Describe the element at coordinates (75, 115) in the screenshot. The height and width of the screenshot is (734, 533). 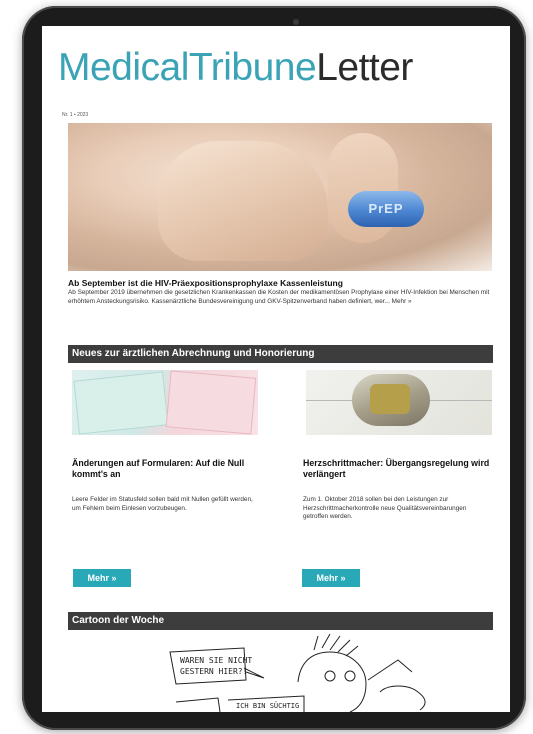
I see `issue-number: Nr. 1 • 2023` at that location.